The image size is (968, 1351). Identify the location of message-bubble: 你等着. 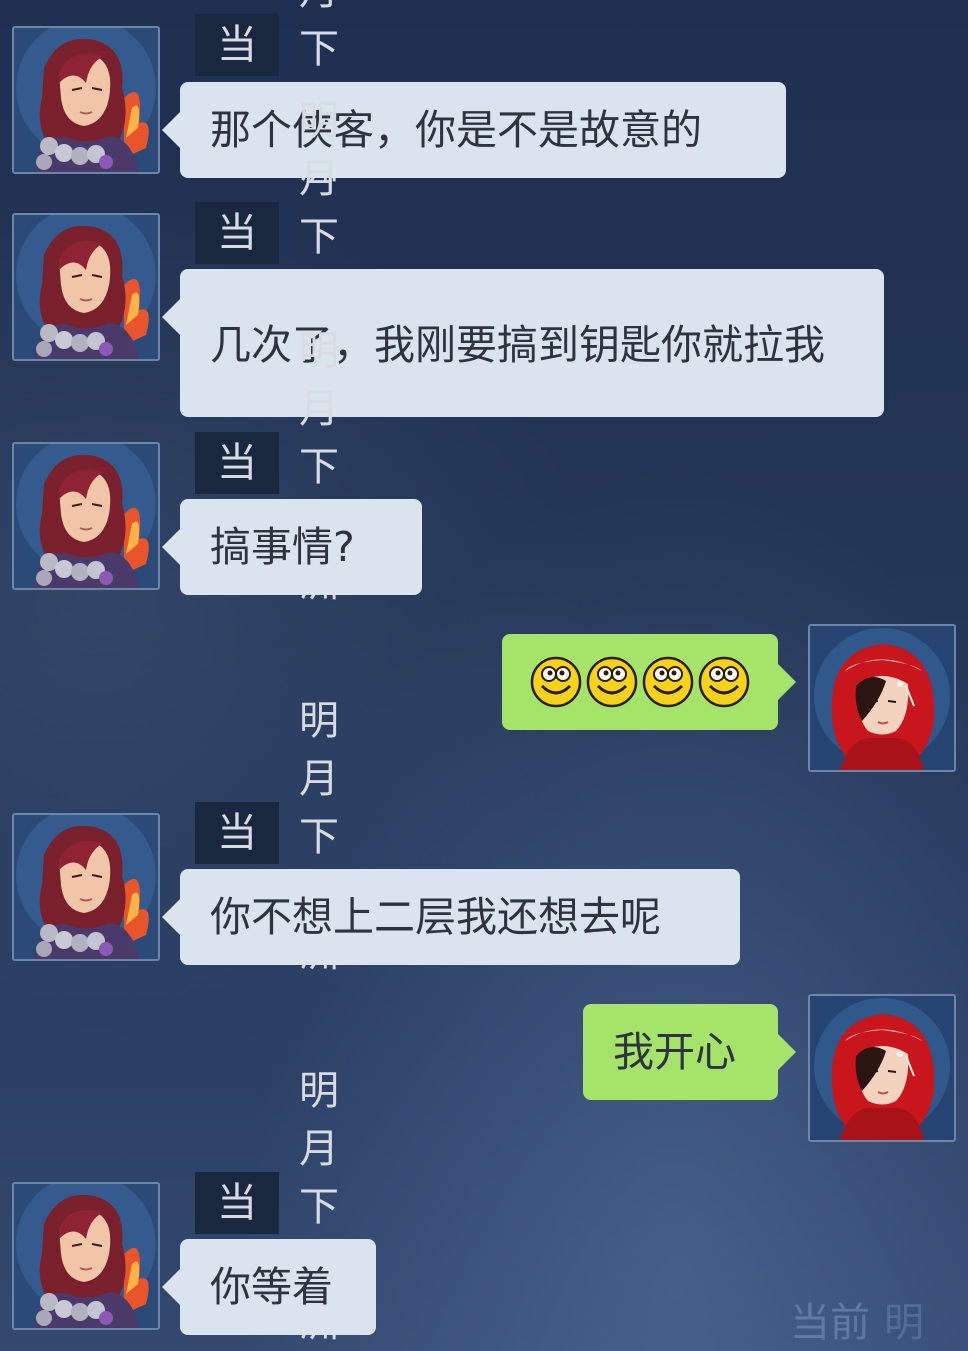
(269, 1287).